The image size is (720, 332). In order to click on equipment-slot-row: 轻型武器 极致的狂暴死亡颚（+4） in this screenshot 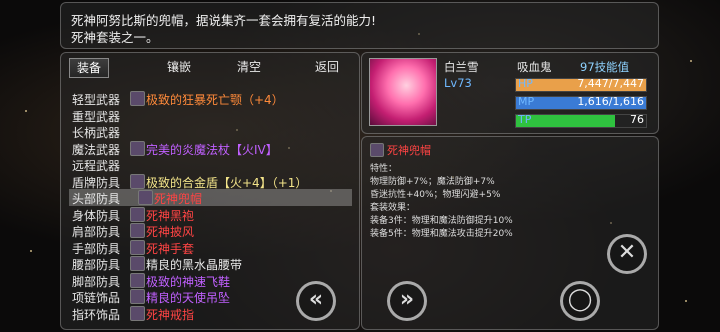, I will do `click(210, 98)`.